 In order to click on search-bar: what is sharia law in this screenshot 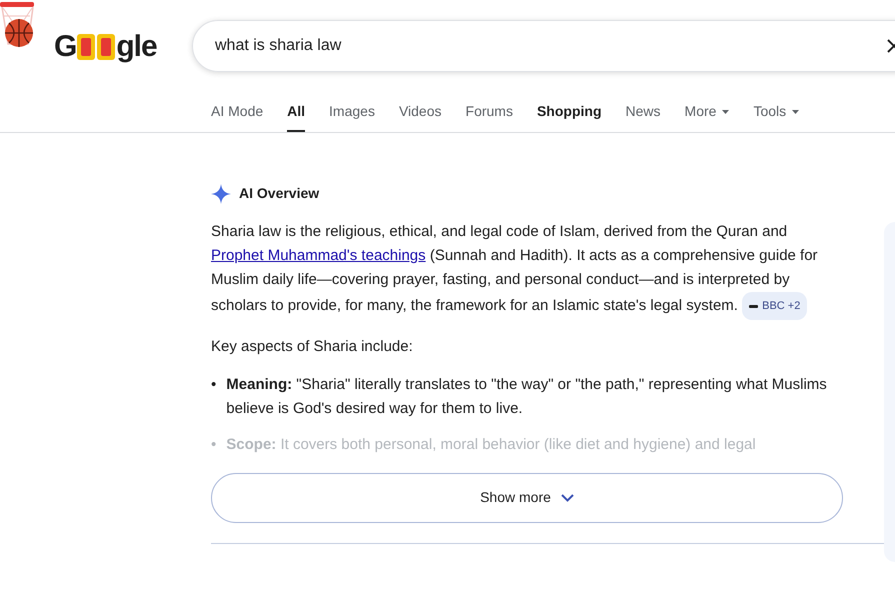, I will do `click(543, 46)`.